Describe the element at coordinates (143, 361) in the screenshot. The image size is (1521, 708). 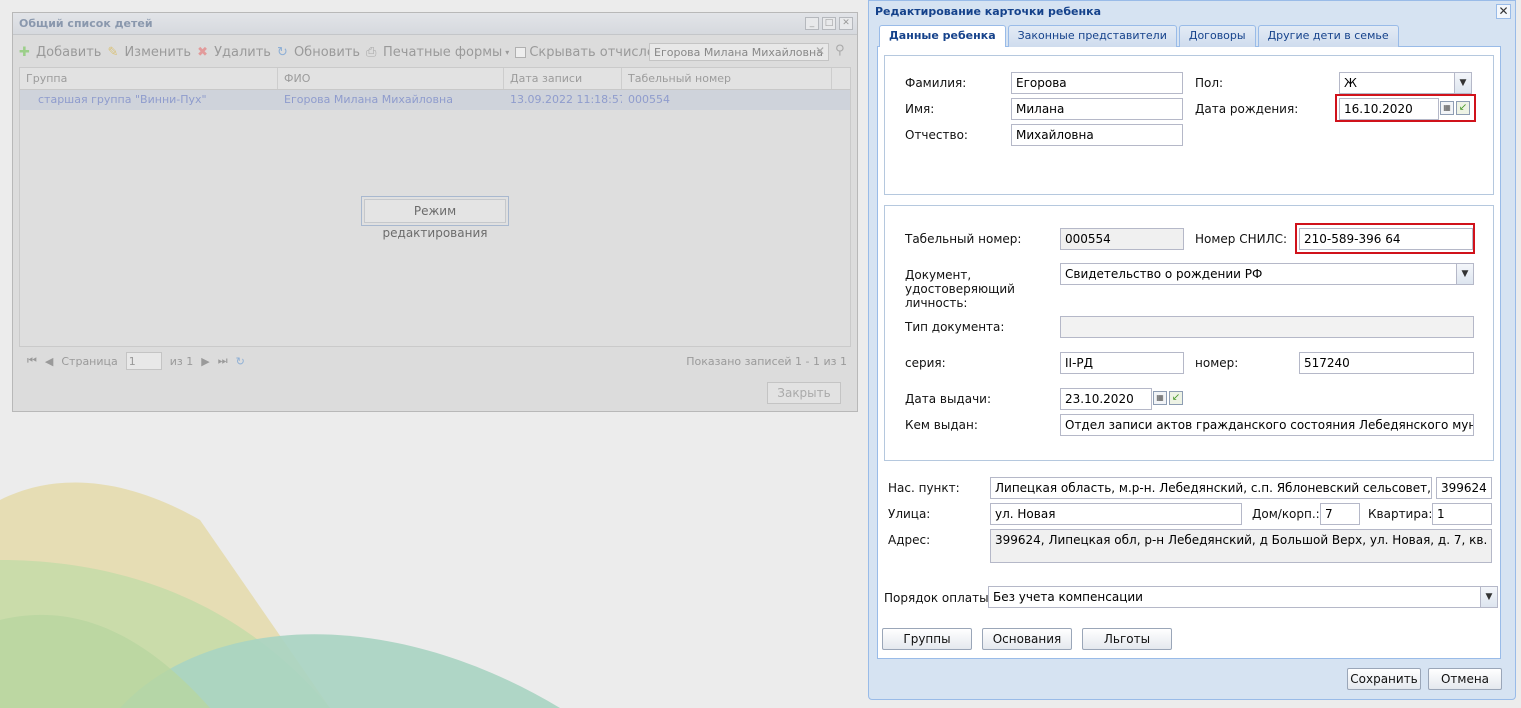
I see `page-input: 1` at that location.